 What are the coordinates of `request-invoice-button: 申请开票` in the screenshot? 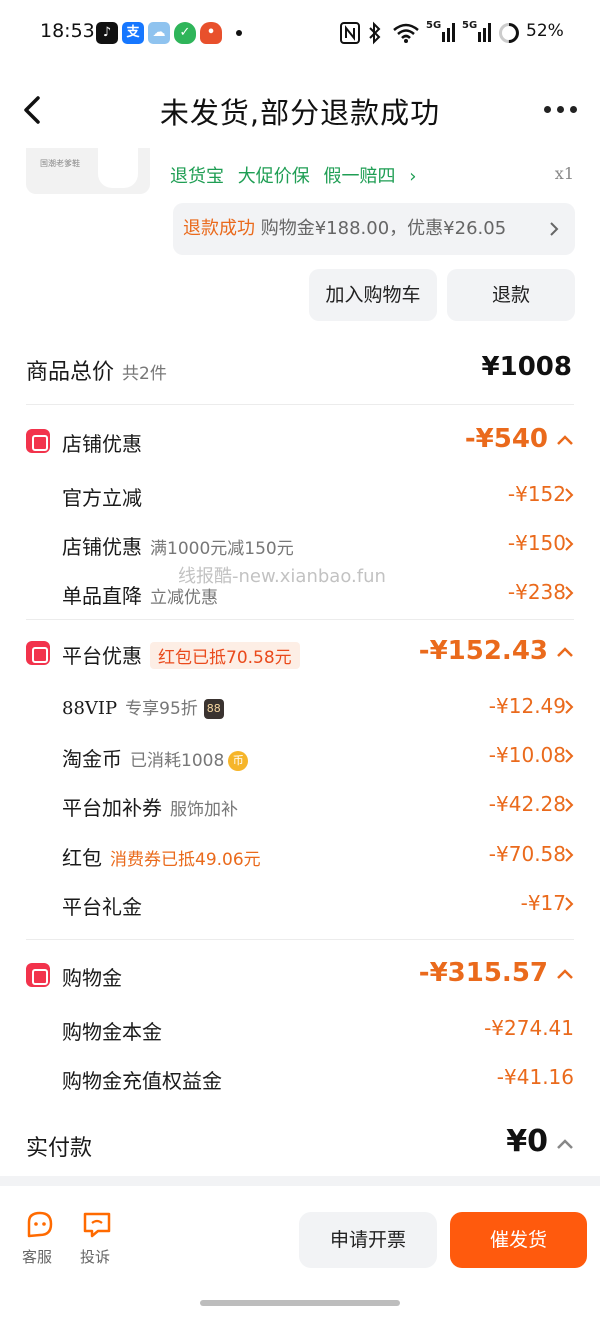 It's located at (368, 1240).